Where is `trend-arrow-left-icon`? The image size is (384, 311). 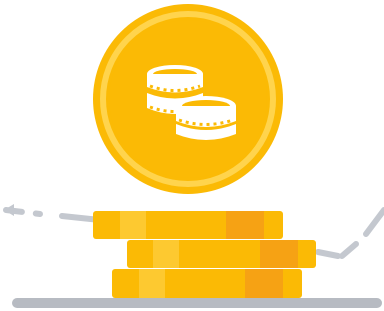
trend-arrow-left-icon is located at coordinates (9, 210).